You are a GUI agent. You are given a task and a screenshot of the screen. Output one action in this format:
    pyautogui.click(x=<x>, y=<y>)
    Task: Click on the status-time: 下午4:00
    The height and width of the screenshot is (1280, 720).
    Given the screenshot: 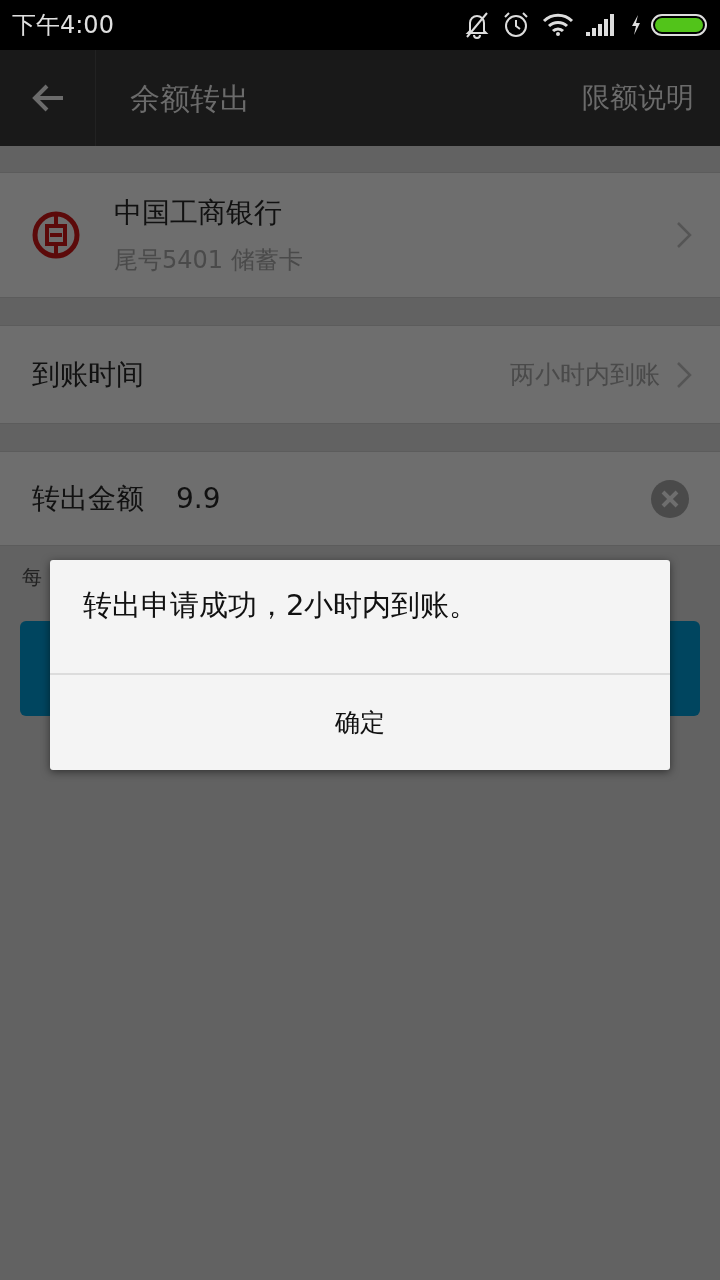 What is the action you would take?
    pyautogui.click(x=63, y=25)
    